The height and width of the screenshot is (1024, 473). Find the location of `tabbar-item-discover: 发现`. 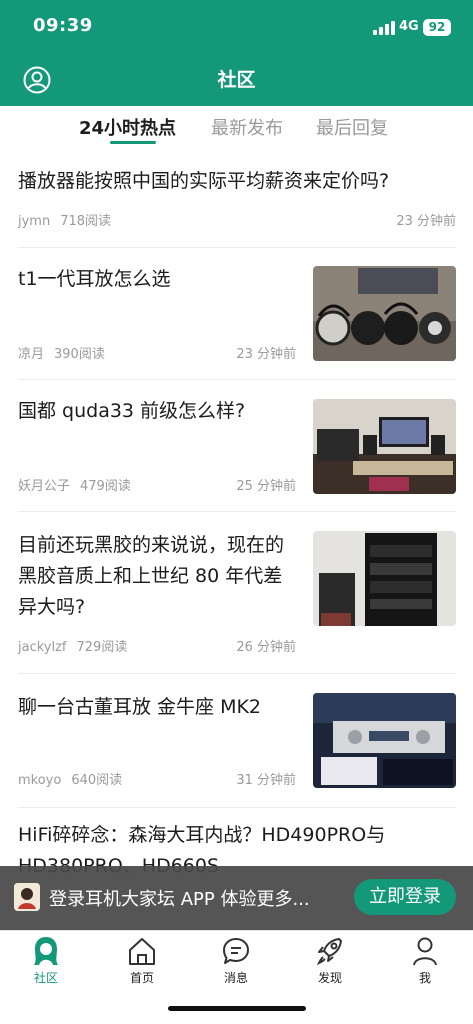

tabbar-item-discover: 发现 is located at coordinates (330, 962).